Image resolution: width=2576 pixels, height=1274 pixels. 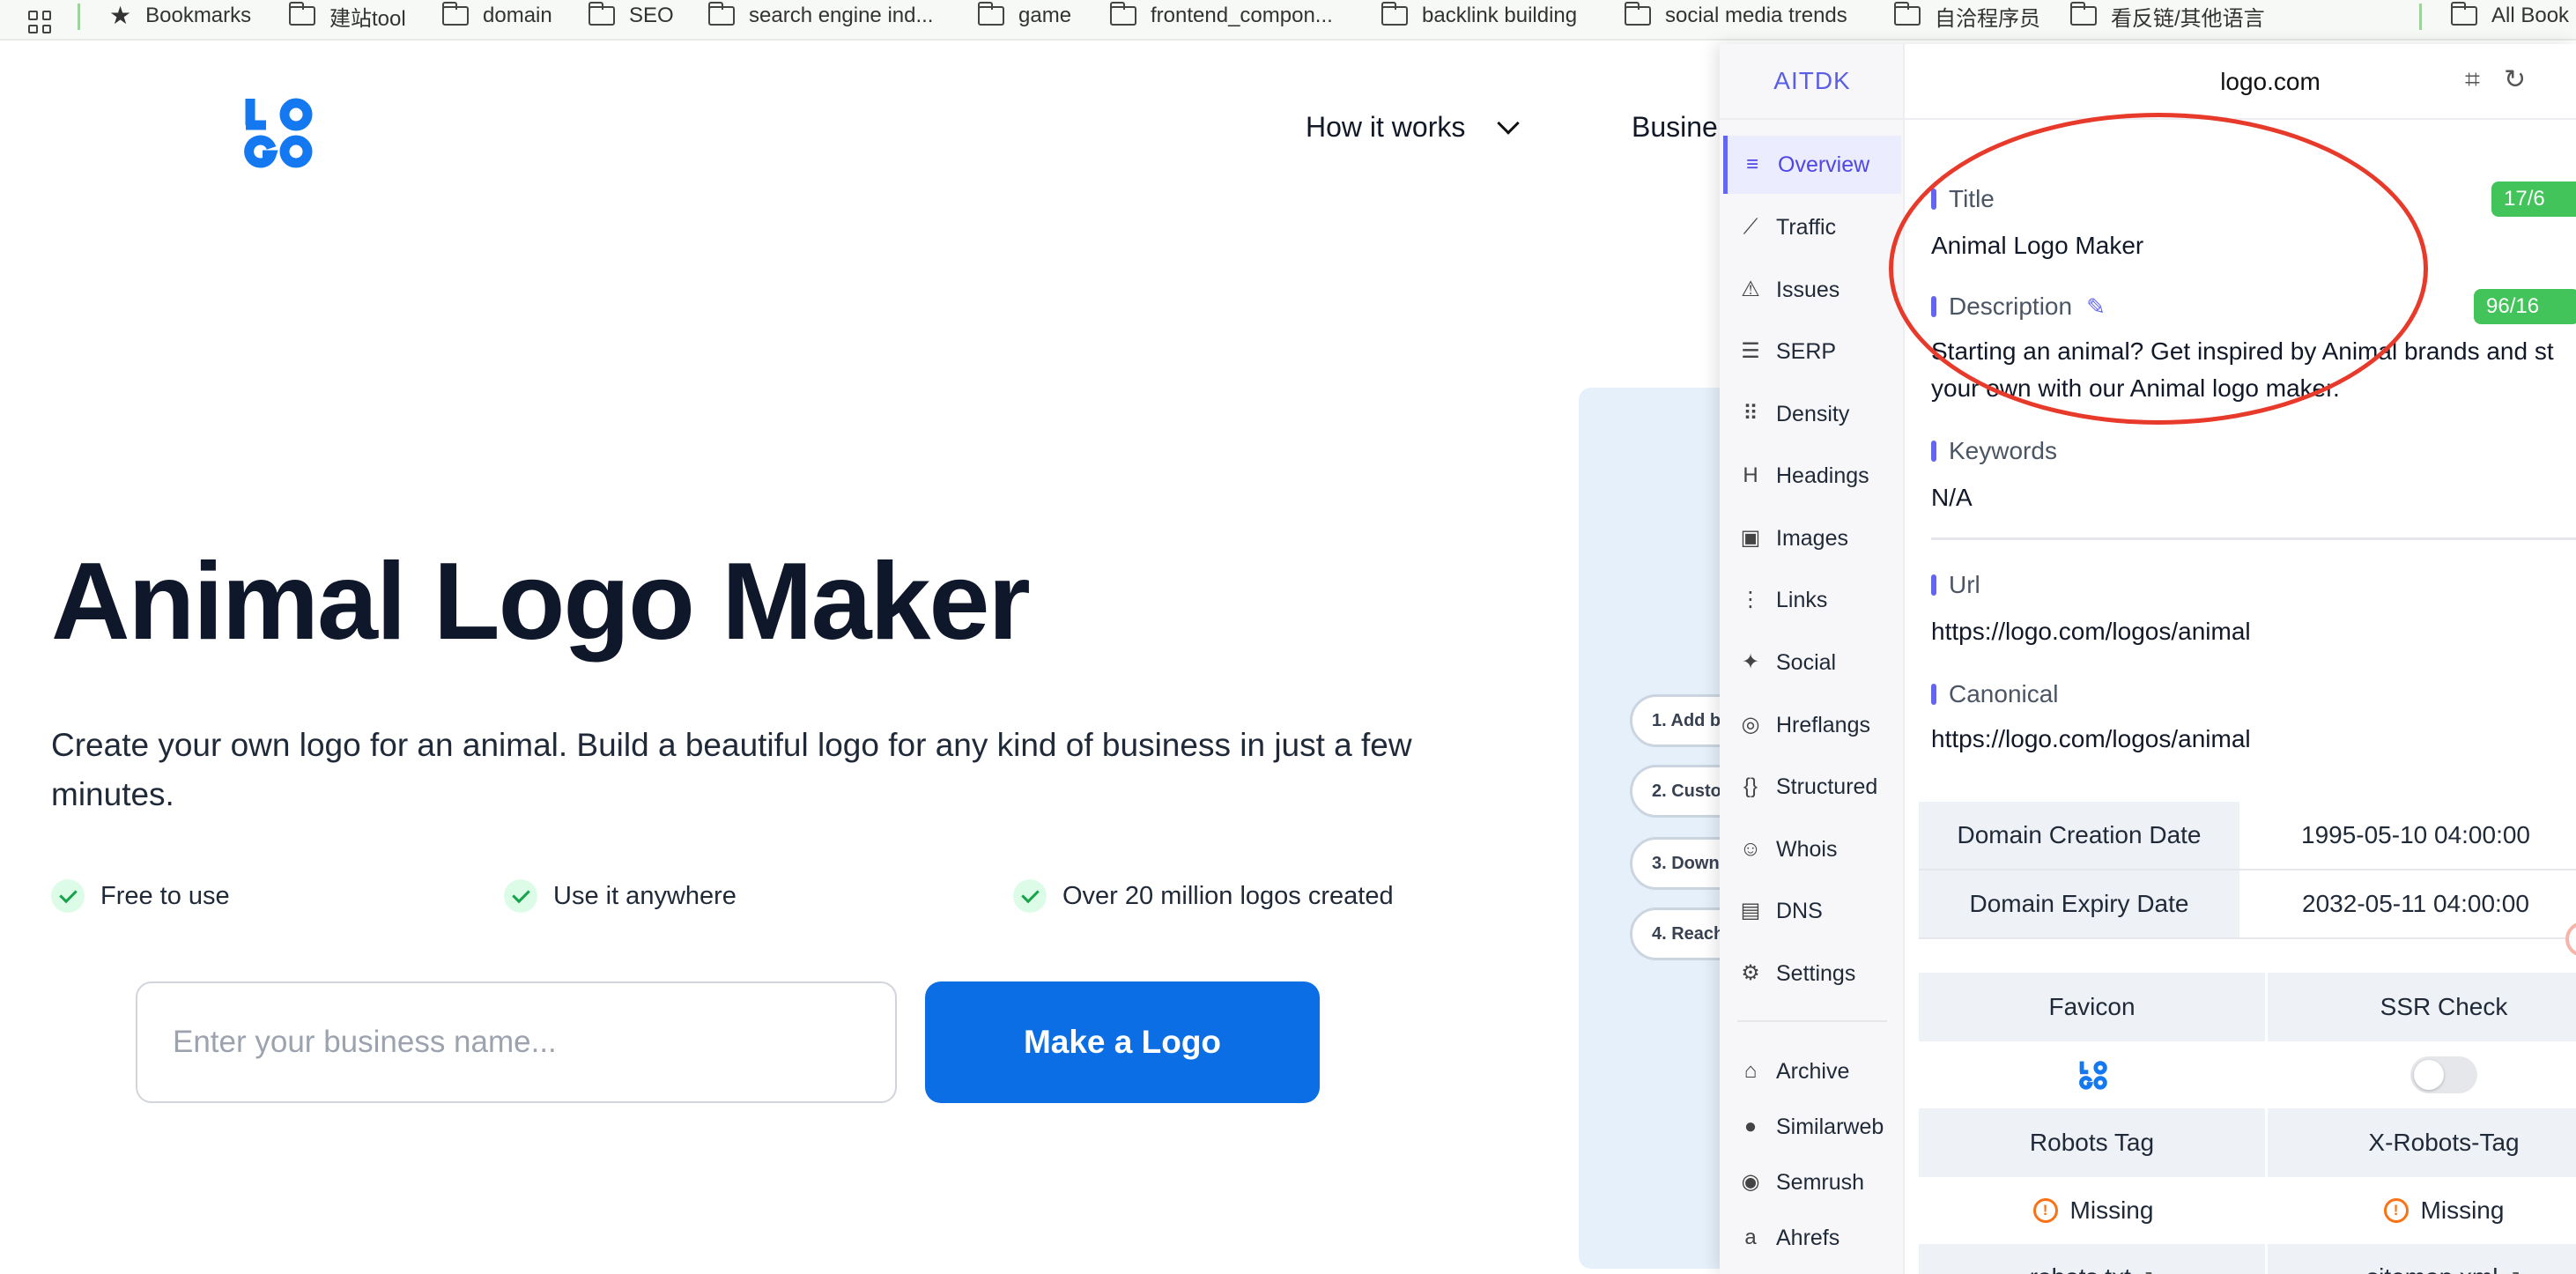 I want to click on bookmark-folder: game, so click(x=1025, y=16).